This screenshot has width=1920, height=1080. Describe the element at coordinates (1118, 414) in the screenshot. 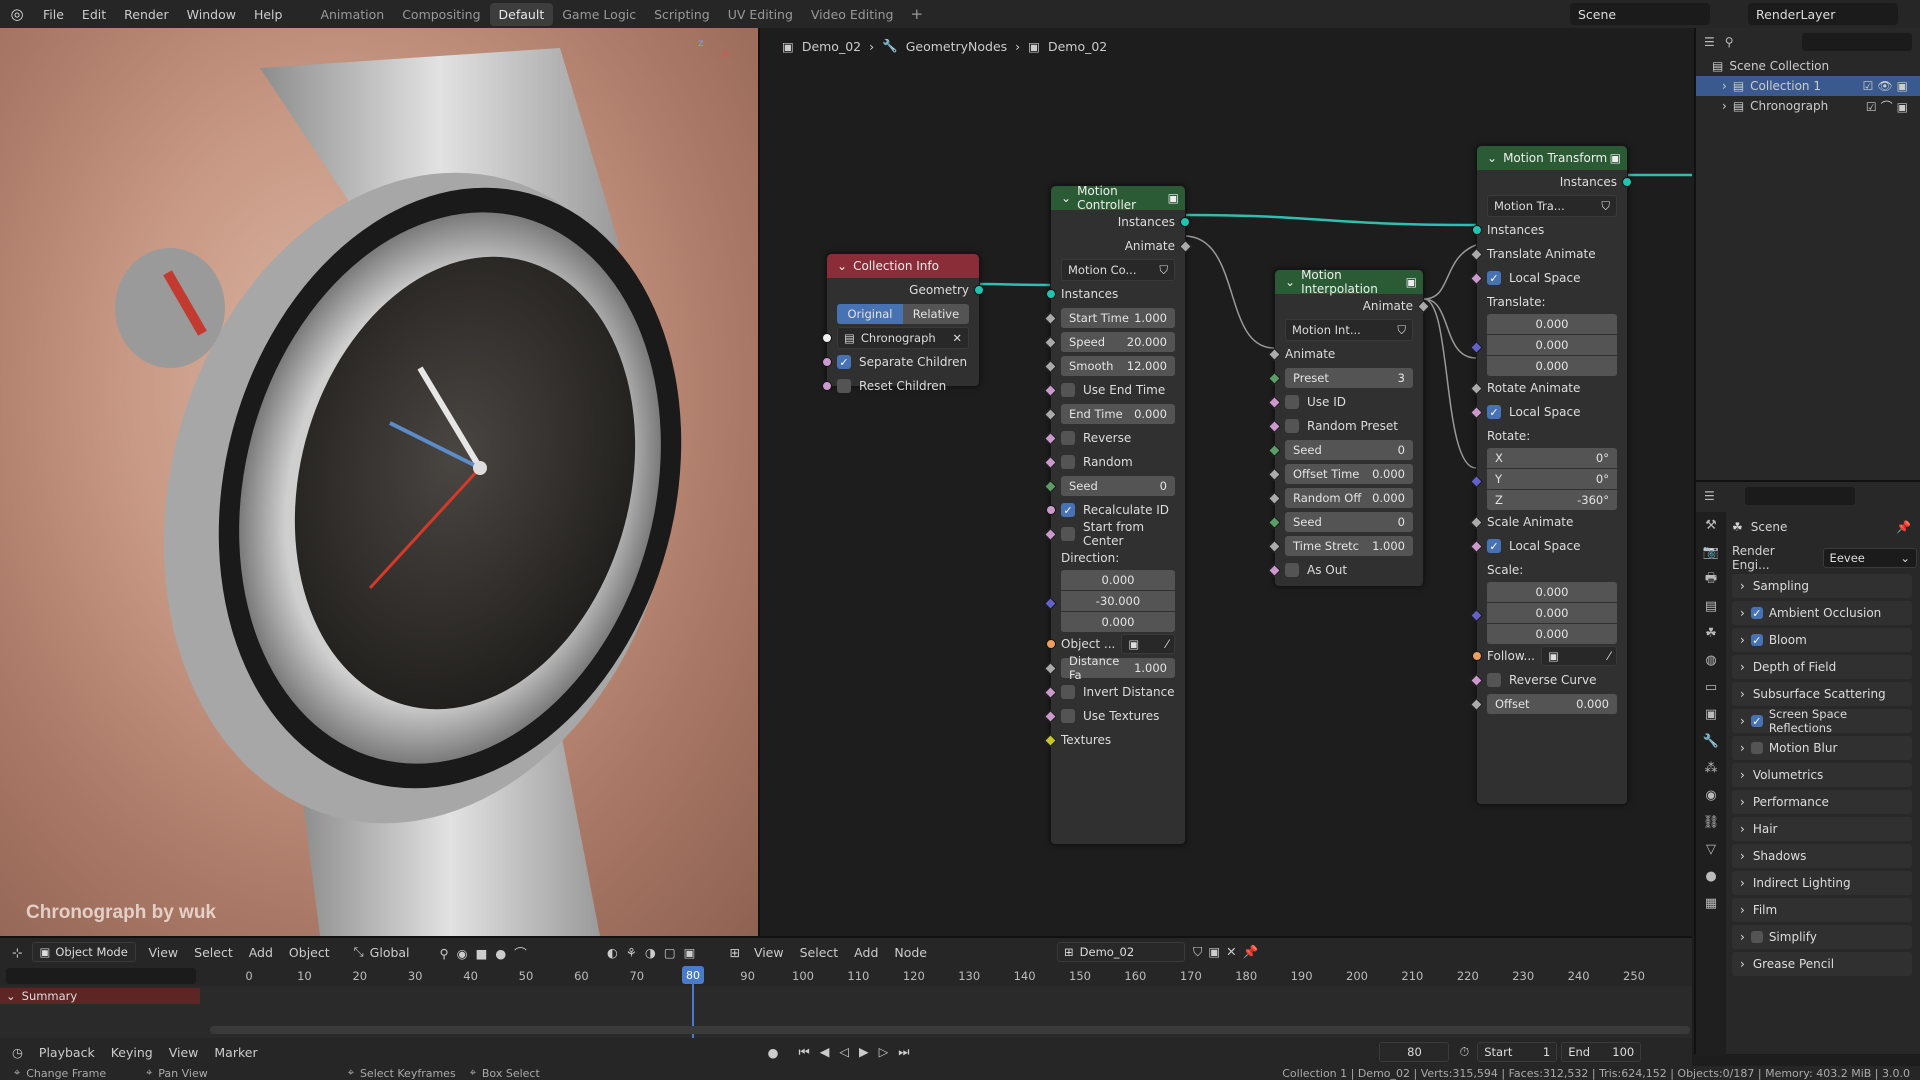

I see `end-time-field: End Time 0.000` at that location.